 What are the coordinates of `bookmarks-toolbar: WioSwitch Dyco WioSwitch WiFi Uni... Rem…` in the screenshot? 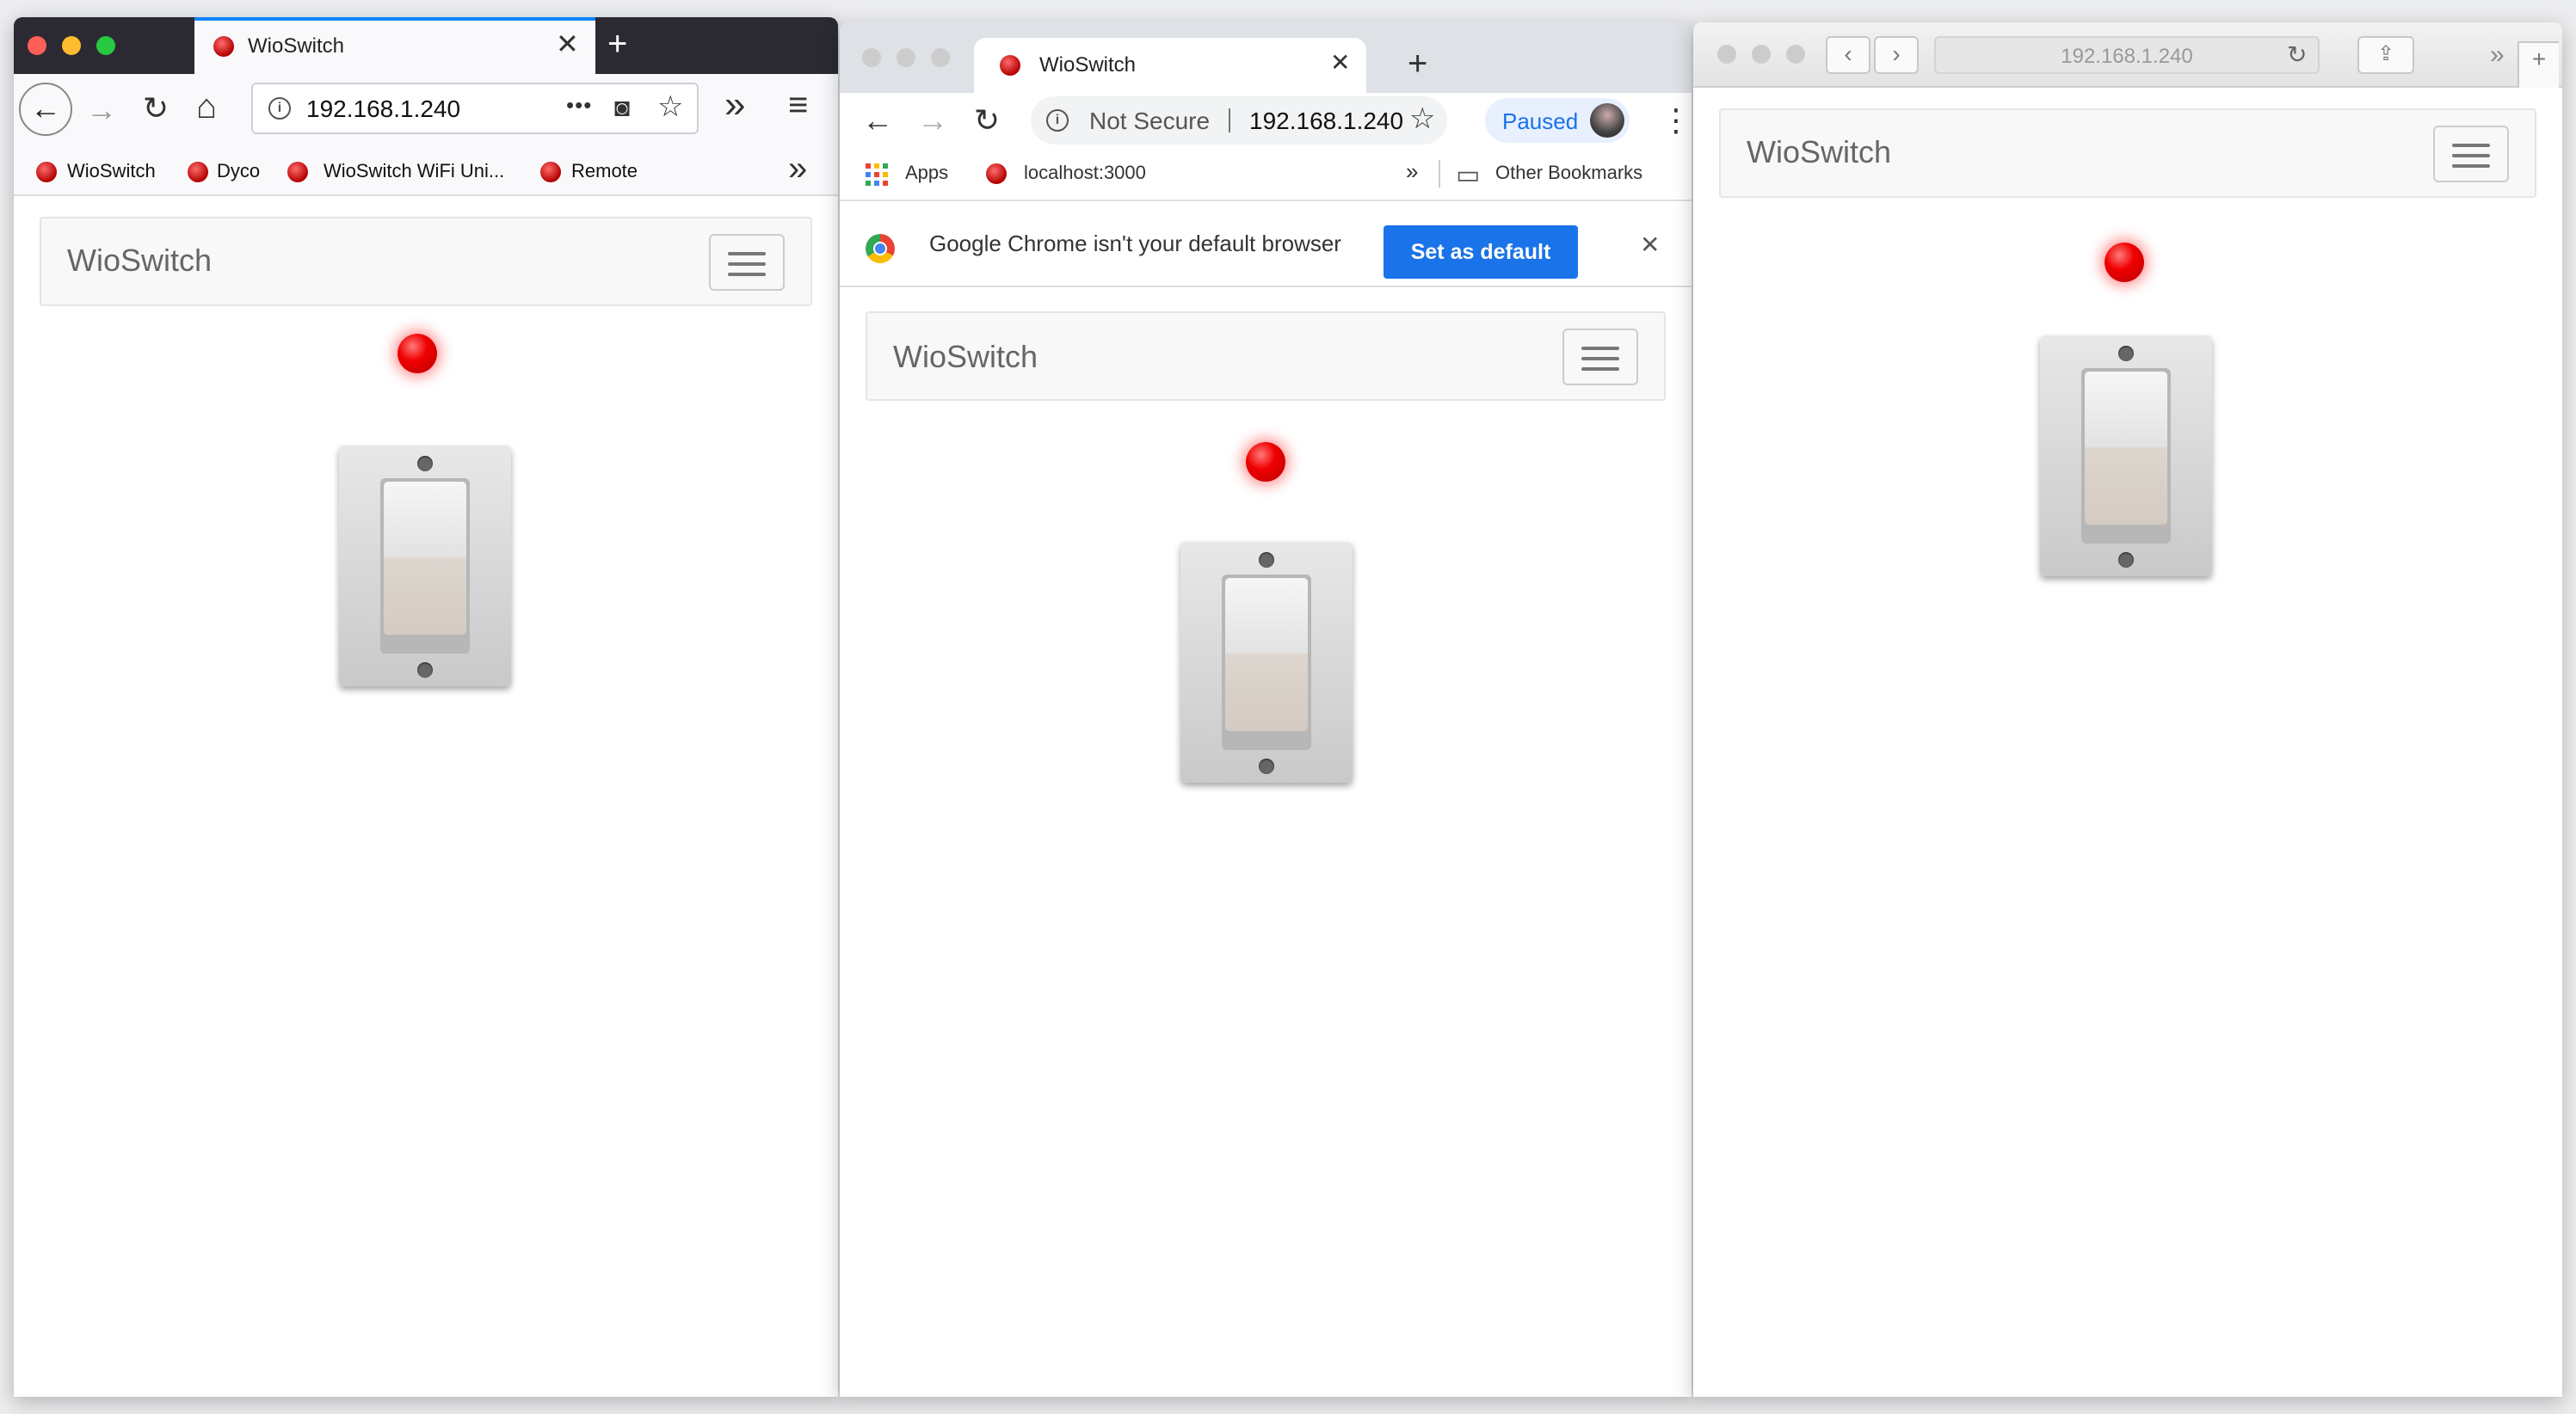 It's located at (426, 172).